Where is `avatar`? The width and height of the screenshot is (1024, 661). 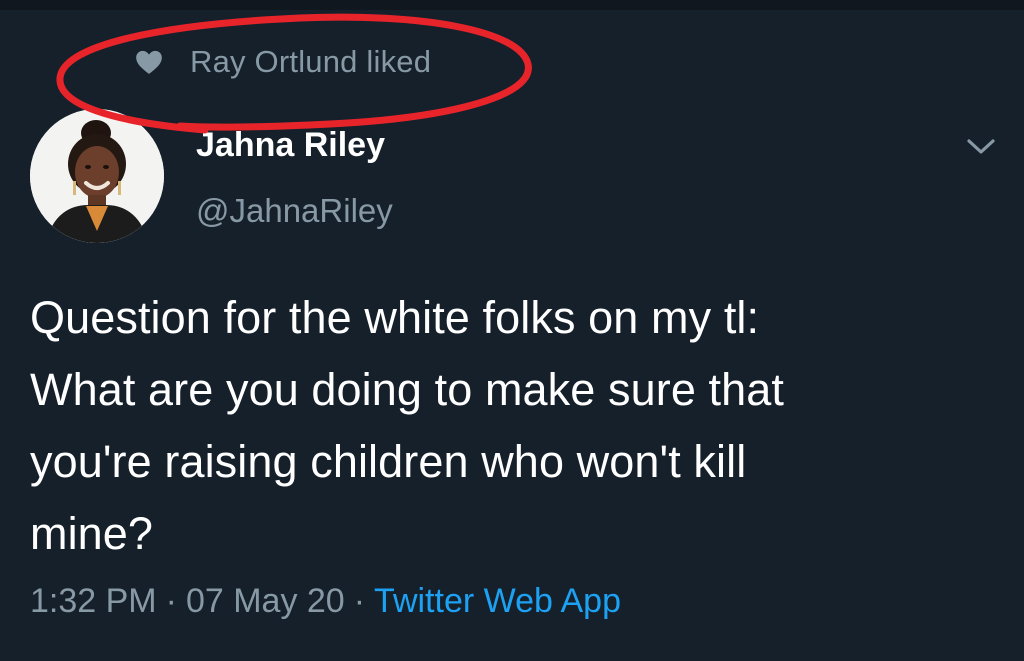 avatar is located at coordinates (97, 176).